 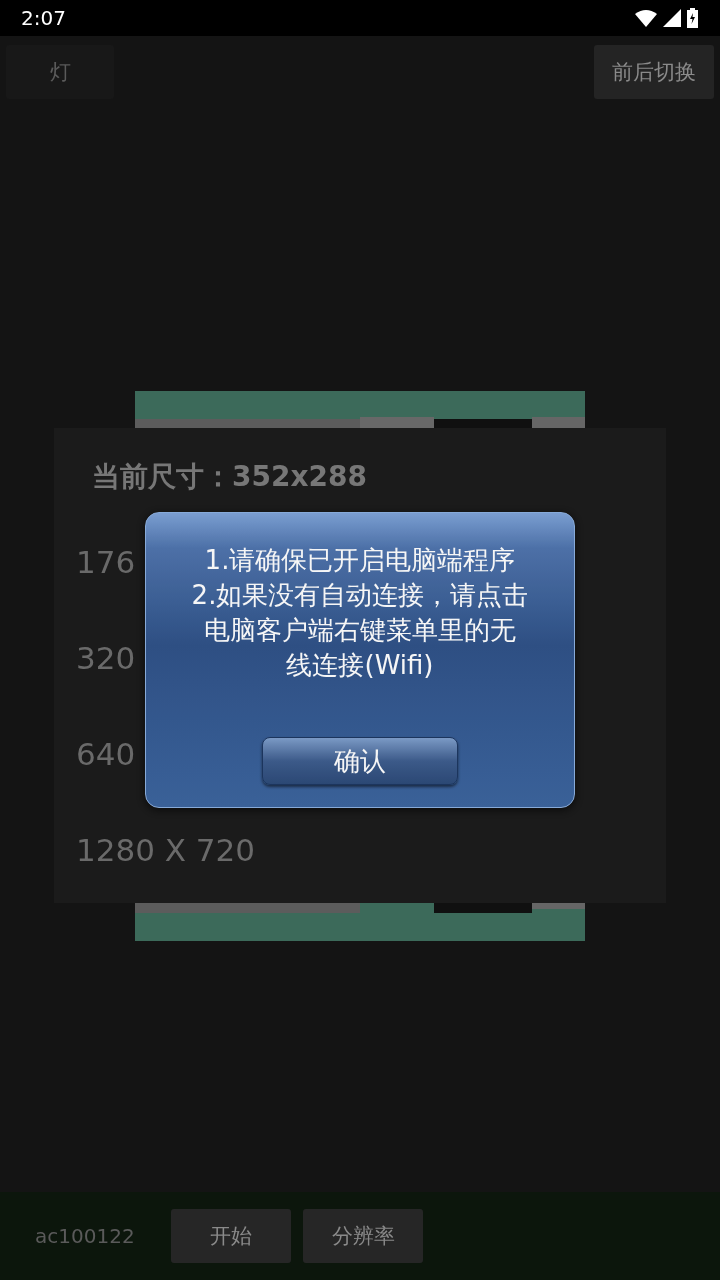 I want to click on dialog-message: 2.如果没有自动连接，请点击, so click(x=360, y=595).